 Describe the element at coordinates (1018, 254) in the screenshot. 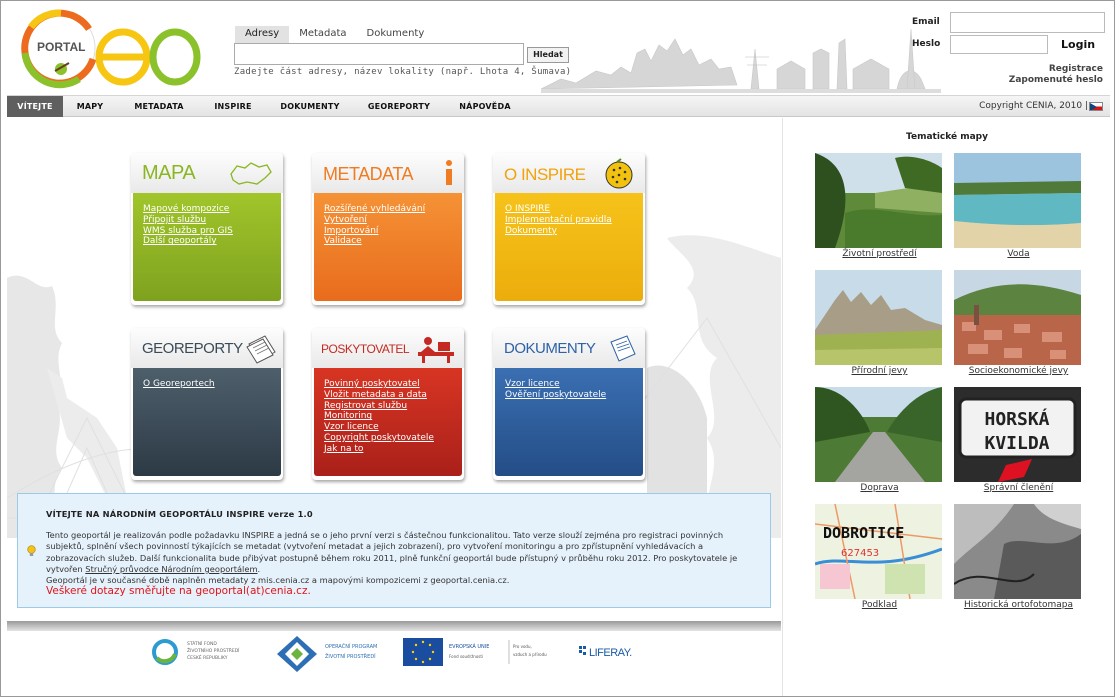

I see `thematic-caption: Voda` at that location.